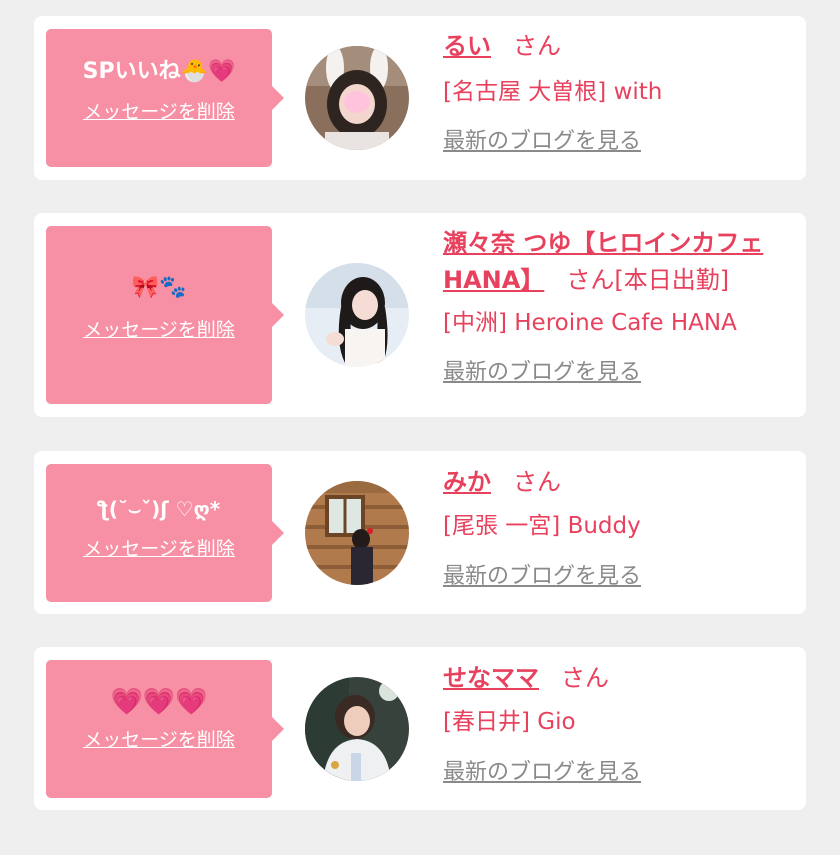  I want to click on message-text: 🎀🐾, so click(159, 287).